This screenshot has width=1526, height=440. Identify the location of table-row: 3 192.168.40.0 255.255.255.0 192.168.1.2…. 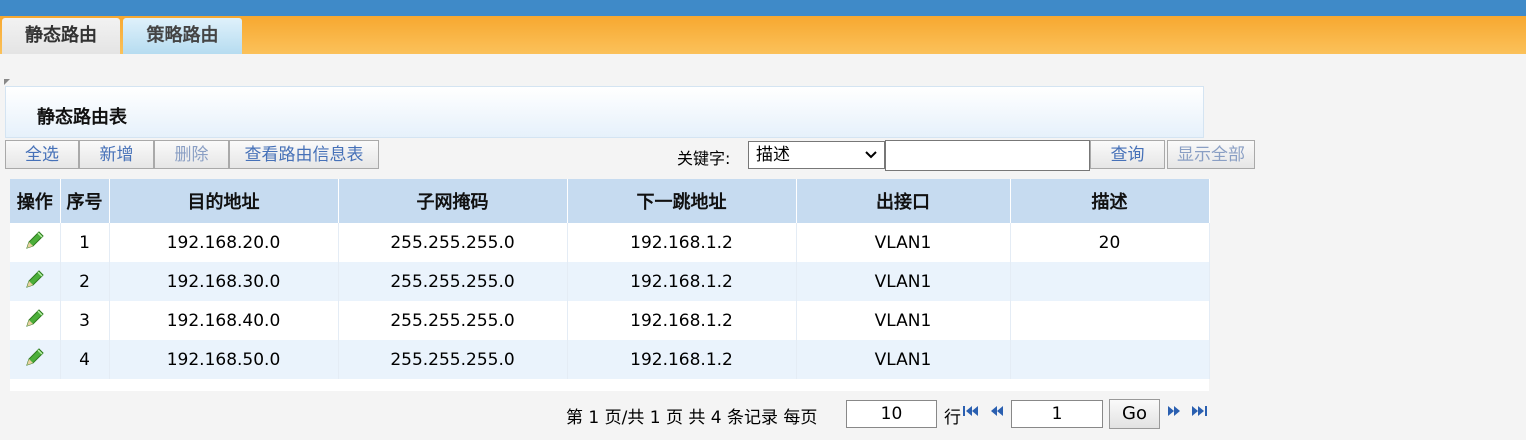
(610, 320).